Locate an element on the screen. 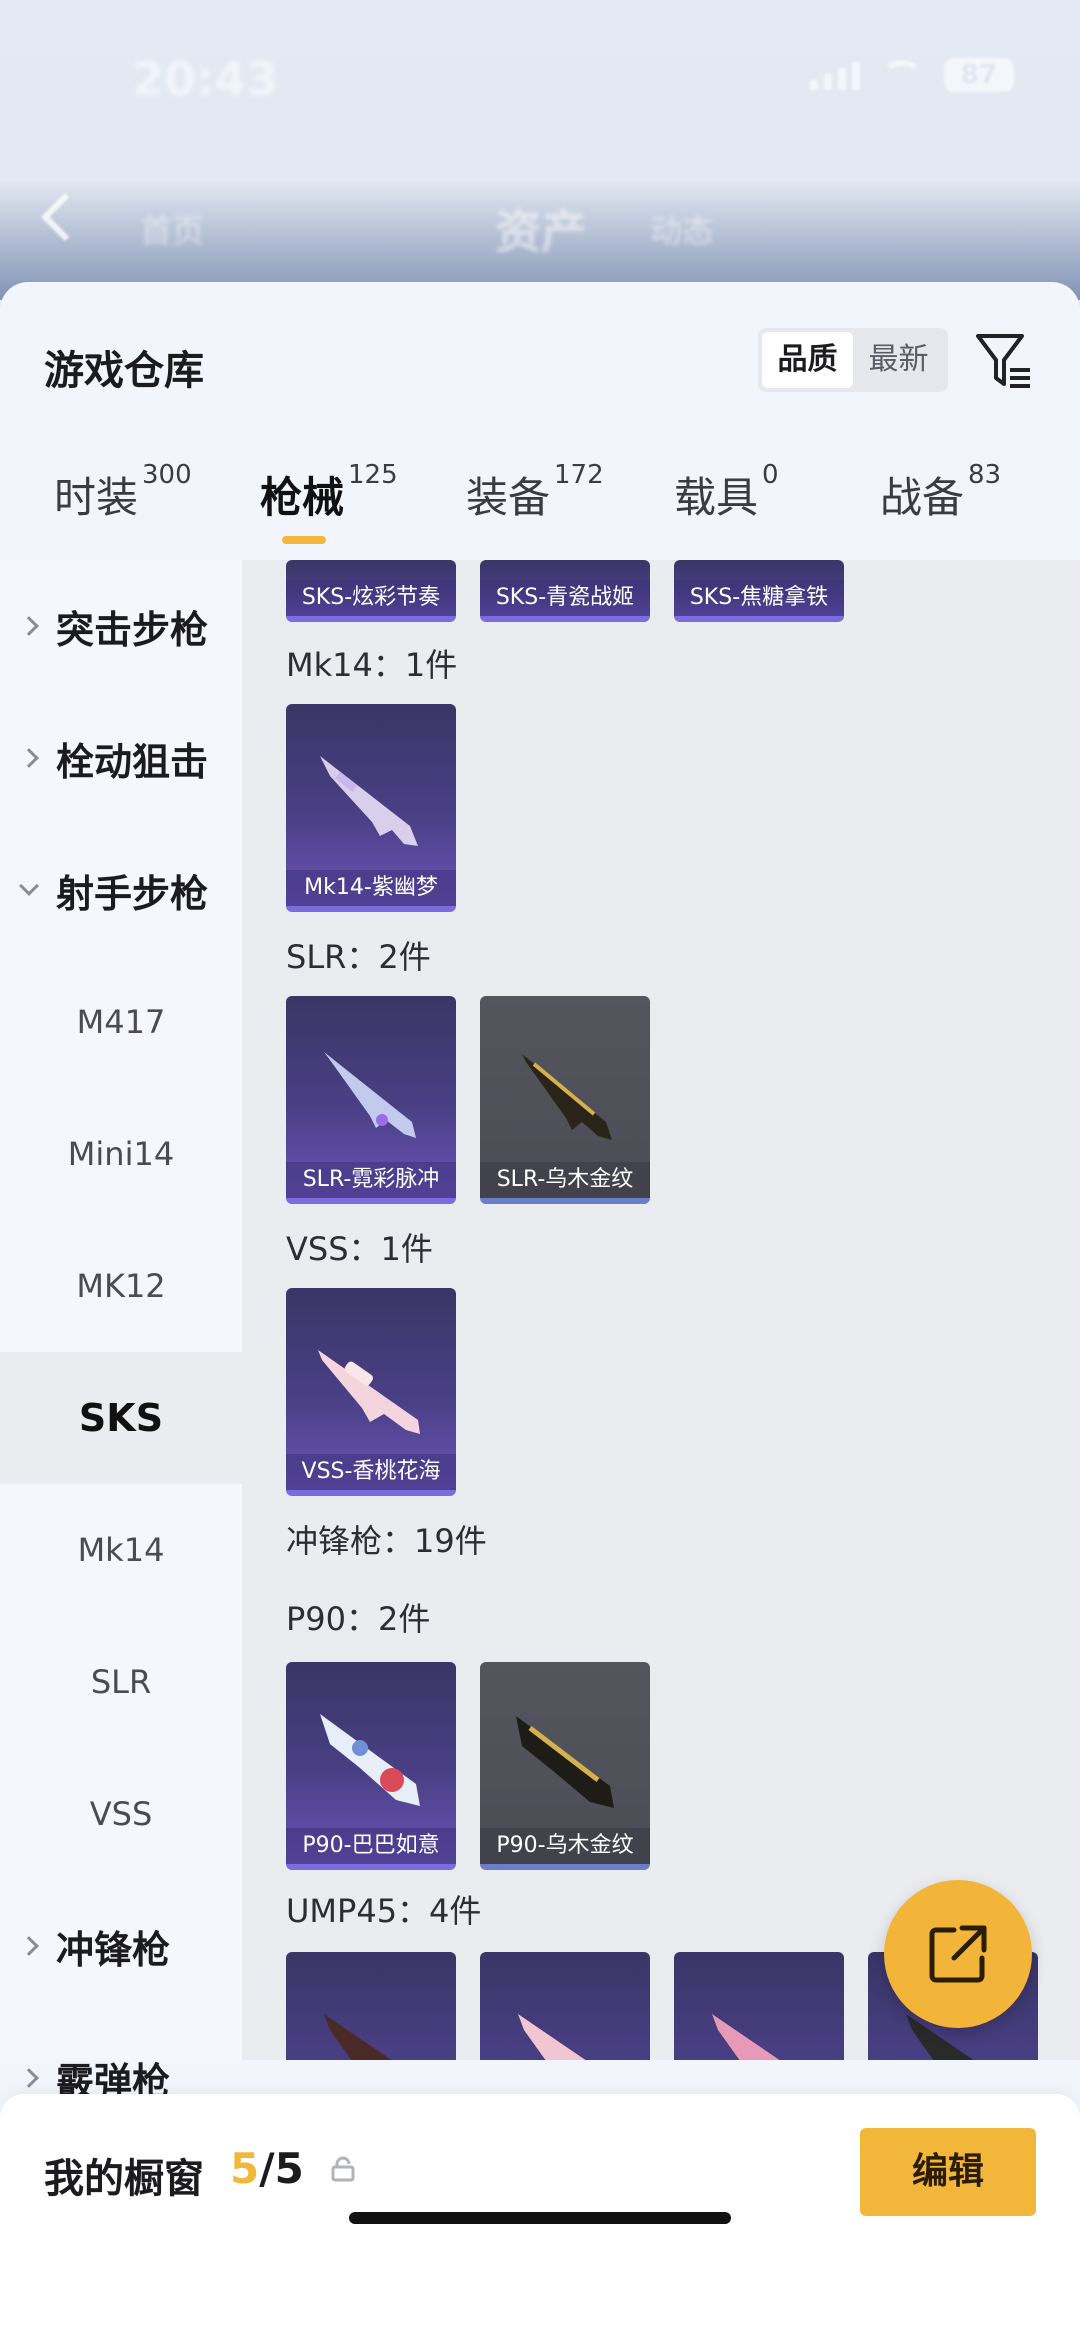  sidebar-item-vss: VSS is located at coordinates (121, 1814).